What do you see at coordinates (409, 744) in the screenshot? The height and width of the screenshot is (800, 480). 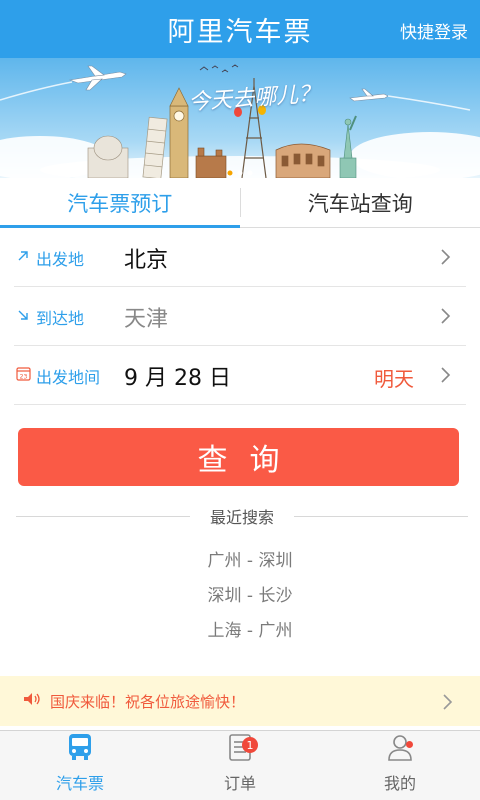 I see `notification-dot` at bounding box center [409, 744].